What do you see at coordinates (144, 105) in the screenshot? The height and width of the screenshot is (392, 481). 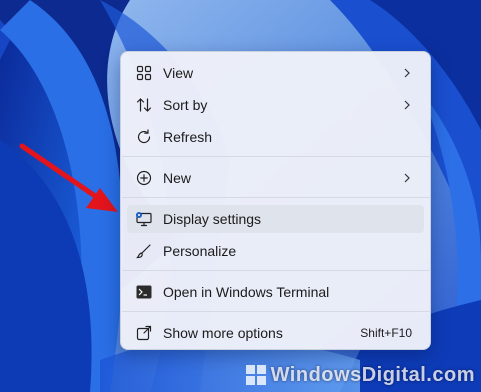 I see `sort-icon` at bounding box center [144, 105].